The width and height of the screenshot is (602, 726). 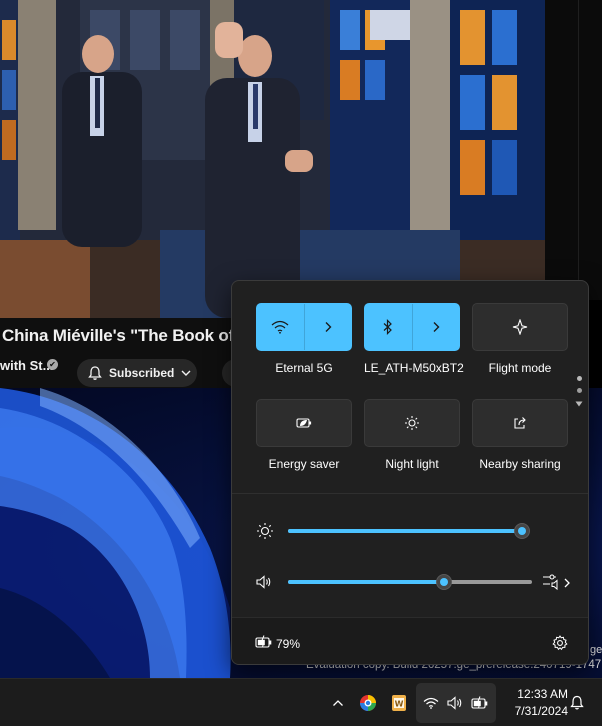 I want to click on notifications-button, so click(x=577, y=703).